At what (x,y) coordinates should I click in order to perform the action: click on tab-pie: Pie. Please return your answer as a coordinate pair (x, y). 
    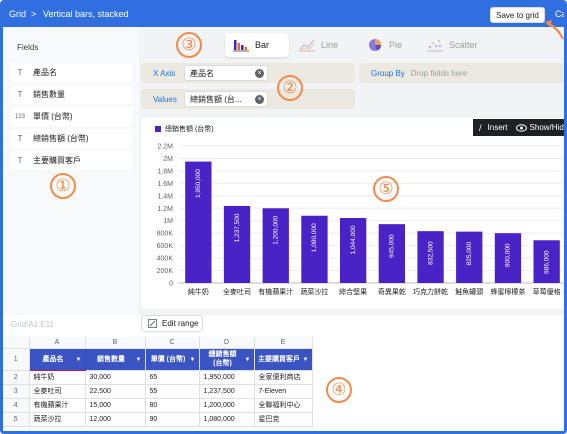
    Looking at the image, I should click on (384, 45).